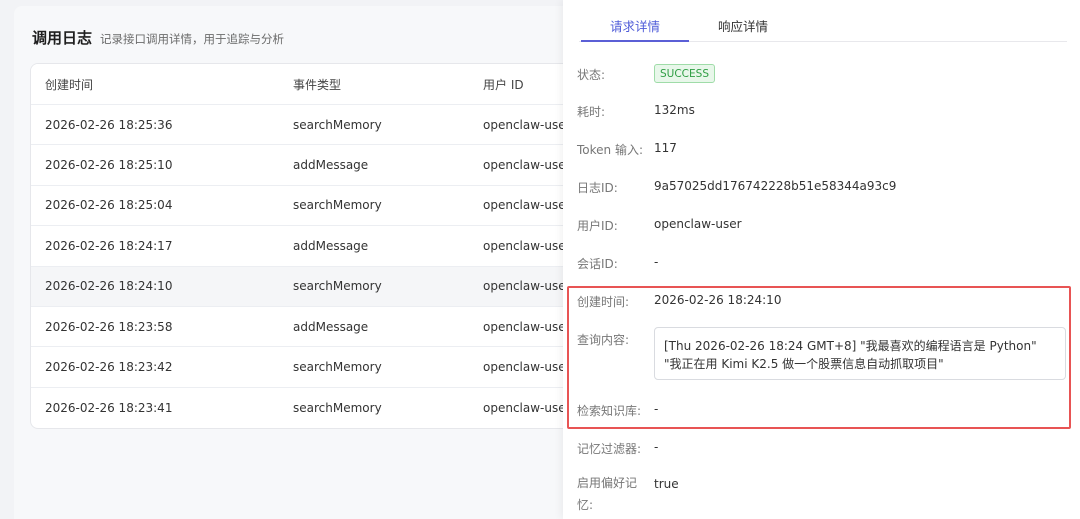 The height and width of the screenshot is (519, 1080). What do you see at coordinates (317, 84) in the screenshot?
I see `column-header-event-type: 事件类型` at bounding box center [317, 84].